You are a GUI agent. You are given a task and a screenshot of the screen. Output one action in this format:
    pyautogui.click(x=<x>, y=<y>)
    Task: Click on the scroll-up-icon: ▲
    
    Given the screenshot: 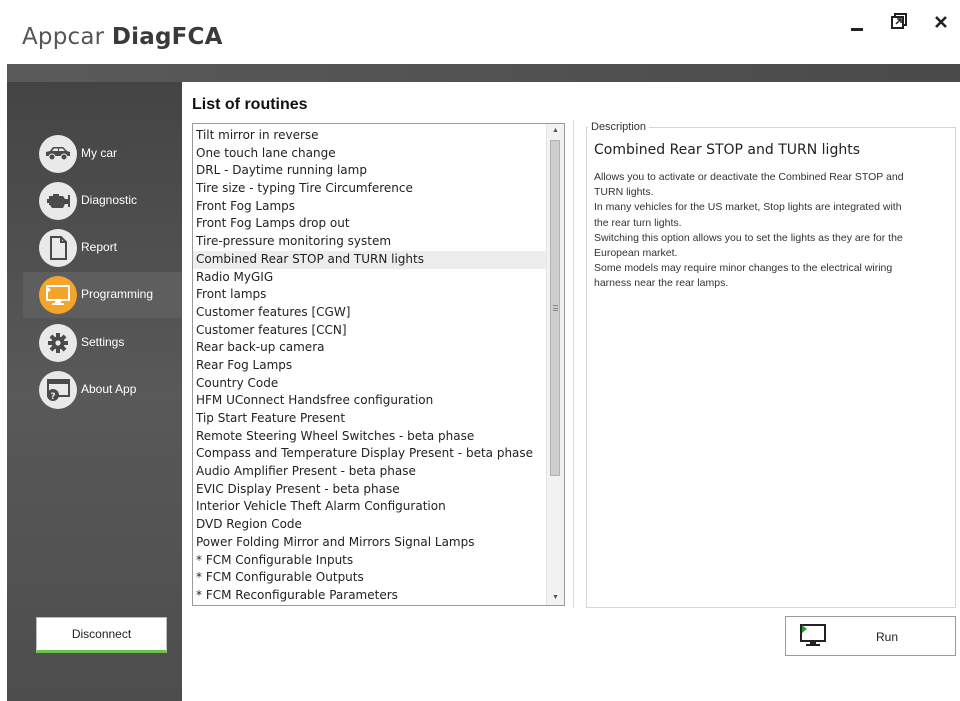 What is the action you would take?
    pyautogui.click(x=555, y=131)
    